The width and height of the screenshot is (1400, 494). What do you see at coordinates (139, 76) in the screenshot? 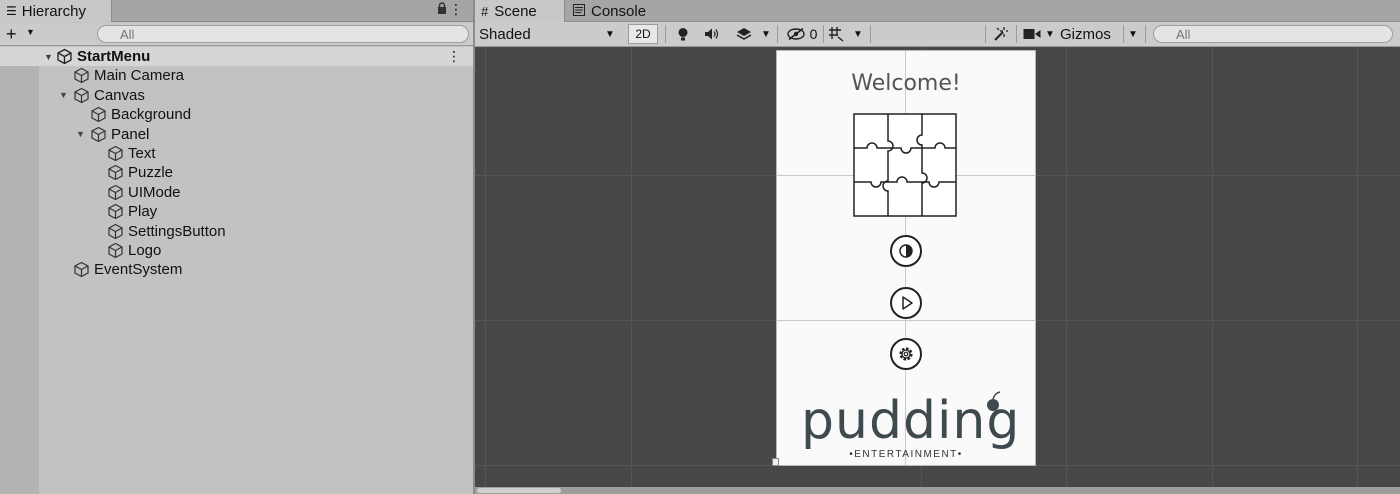
I see `hierarchy-item-label: Main Camera` at bounding box center [139, 76].